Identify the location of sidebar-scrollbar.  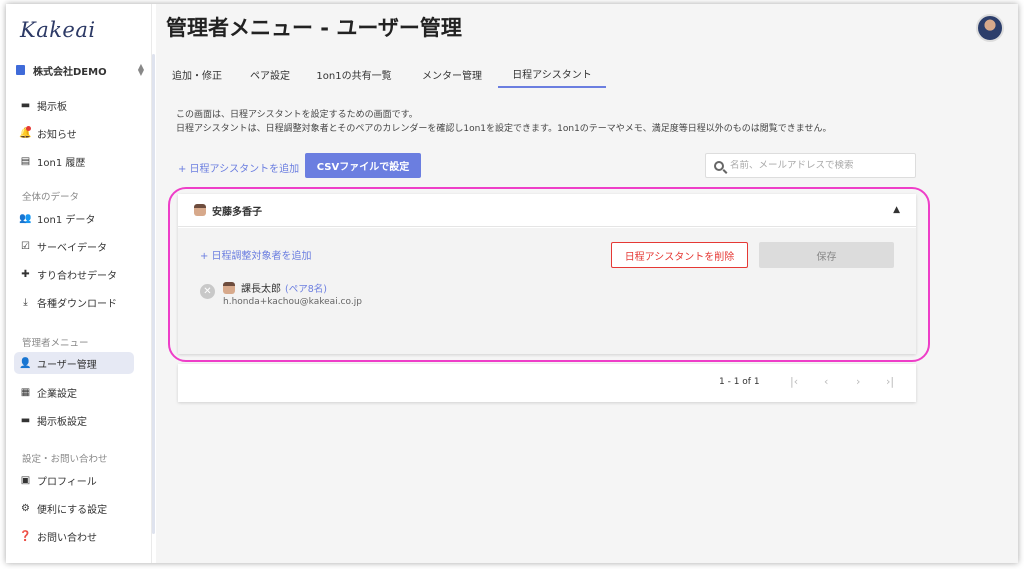
(153, 294).